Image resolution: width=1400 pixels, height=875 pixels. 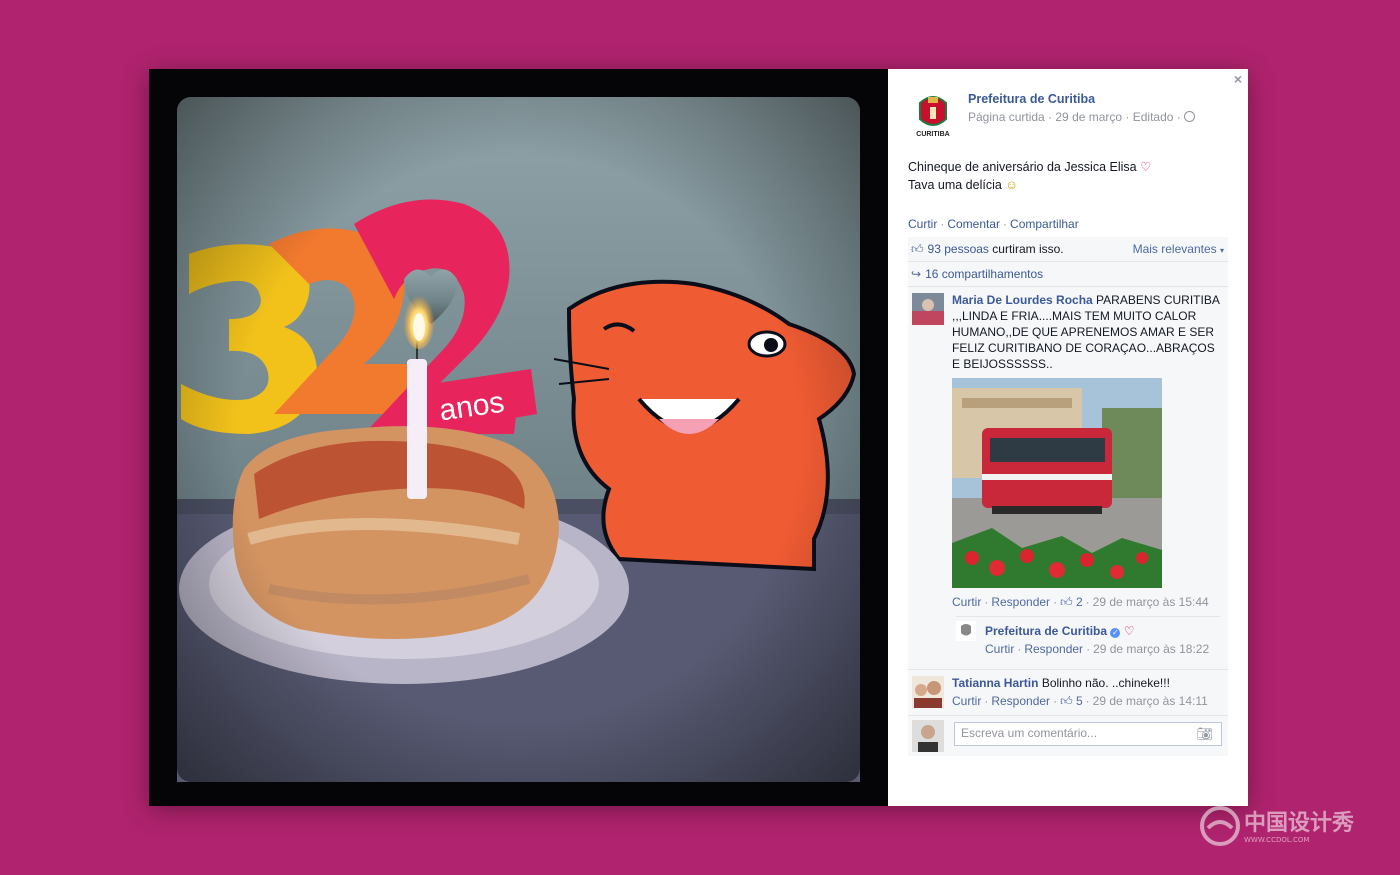 I want to click on comment-likes-count: 👍︎ 5, so click(x=1071, y=701).